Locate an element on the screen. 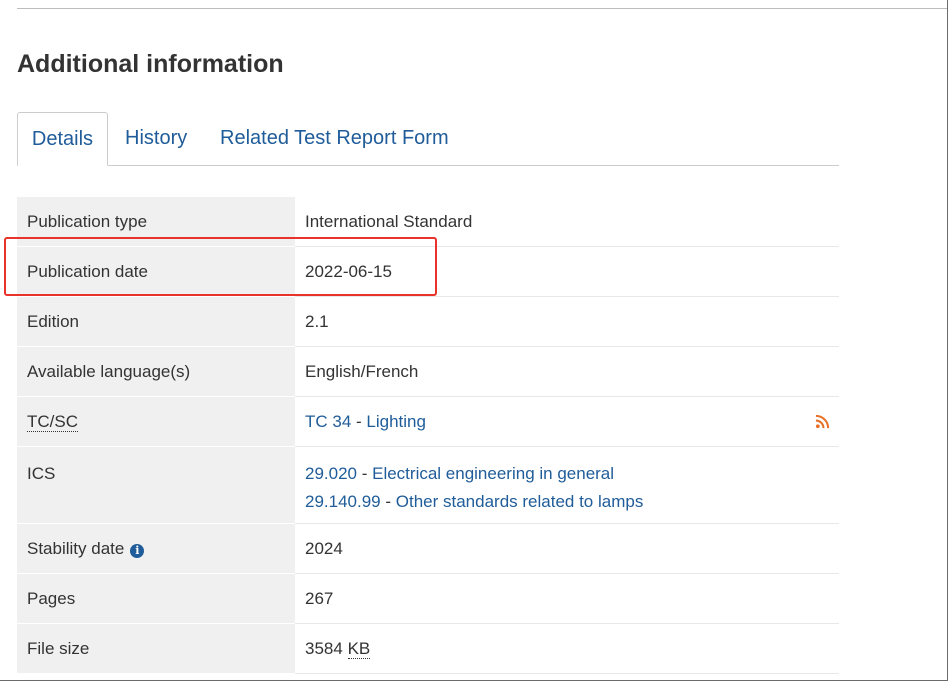  ics-code-link: 29.140.99 is located at coordinates (343, 501).